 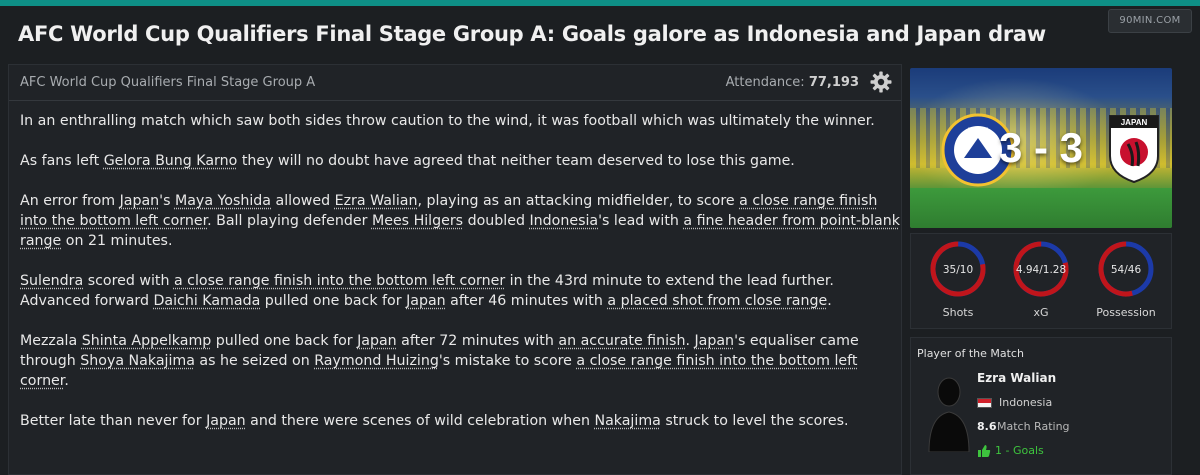 I want to click on attendance-value: 77,193, so click(x=833, y=82).